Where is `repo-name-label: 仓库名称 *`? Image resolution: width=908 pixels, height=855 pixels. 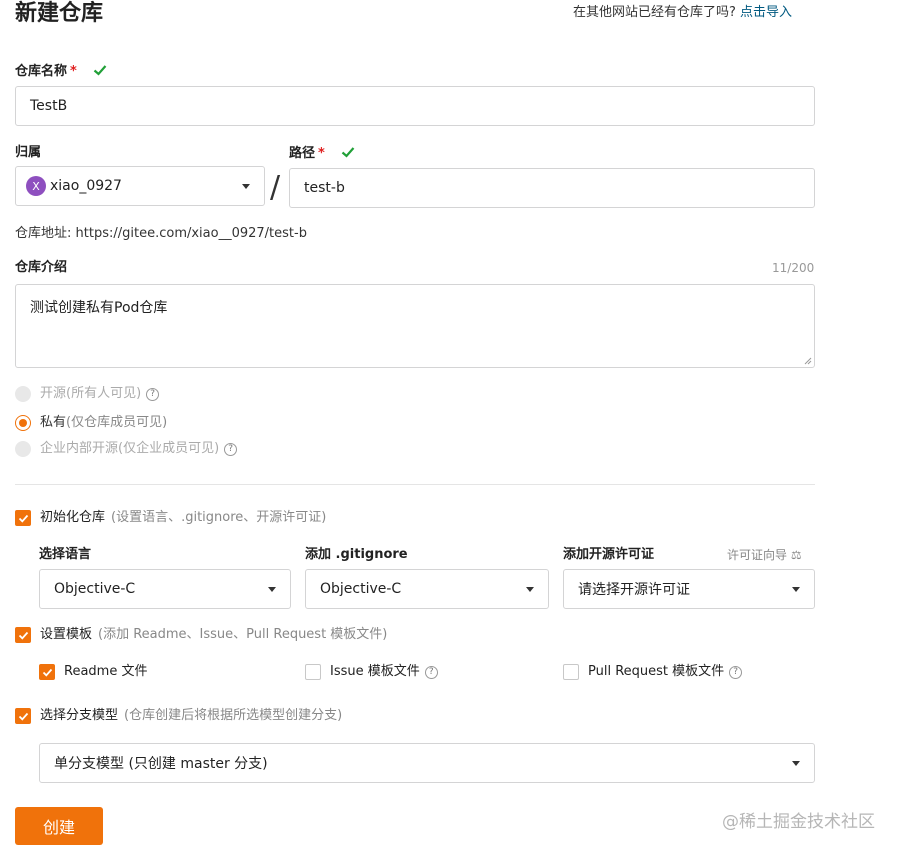
repo-name-label: 仓库名称 * is located at coordinates (61, 71).